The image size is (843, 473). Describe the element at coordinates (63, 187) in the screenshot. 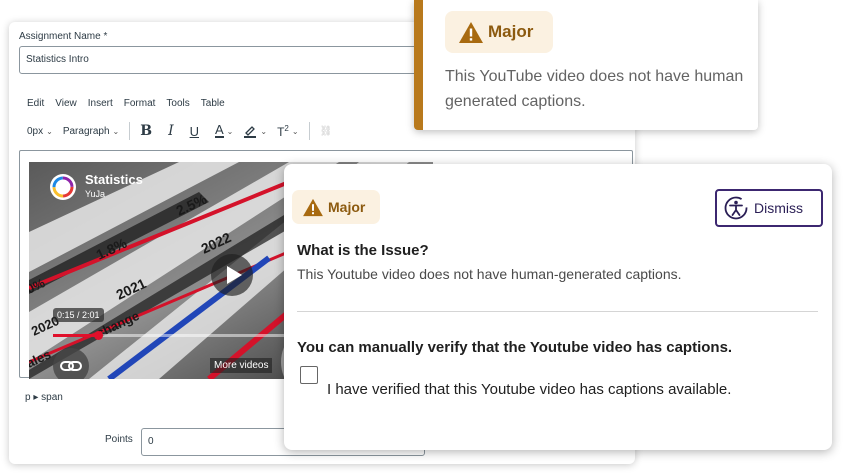

I see `channel-logo-icon` at that location.